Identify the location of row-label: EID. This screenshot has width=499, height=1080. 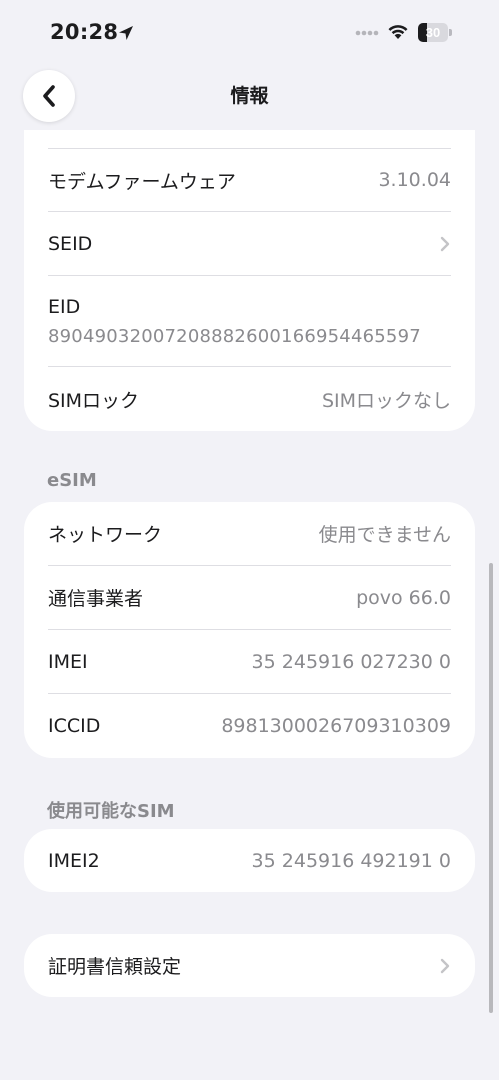
(64, 307).